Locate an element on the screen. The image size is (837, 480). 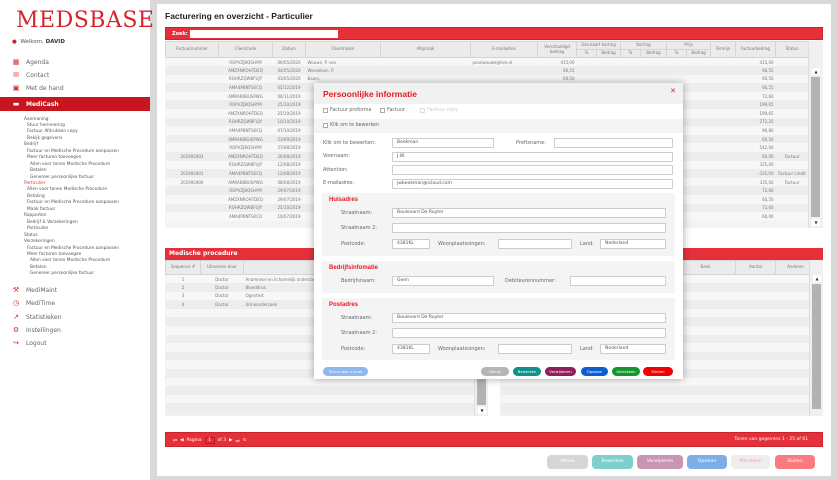
dialog-sluiten-button: Sluiten is located at coordinates (658, 371).